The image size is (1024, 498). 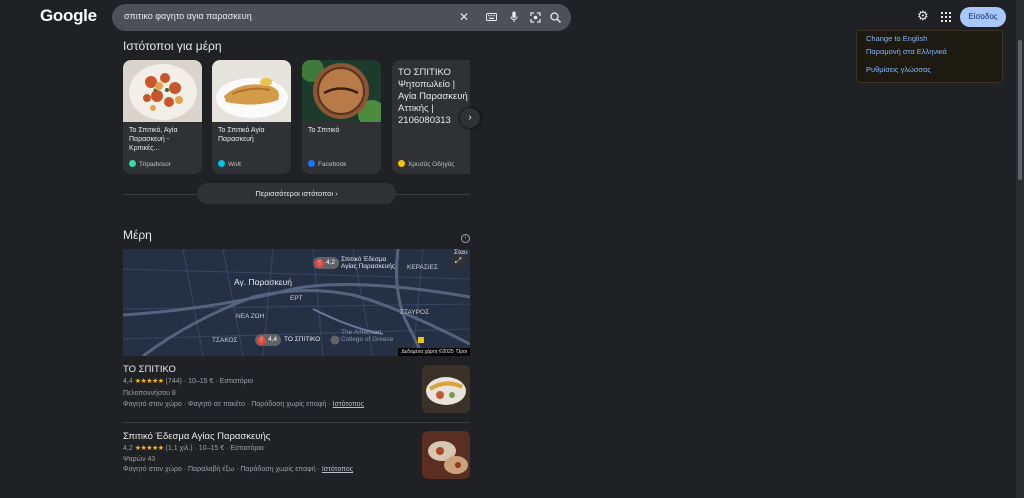 What do you see at coordinates (426, 164) in the screenshot?
I see `card-source: Χρυσός Οδηγός` at bounding box center [426, 164].